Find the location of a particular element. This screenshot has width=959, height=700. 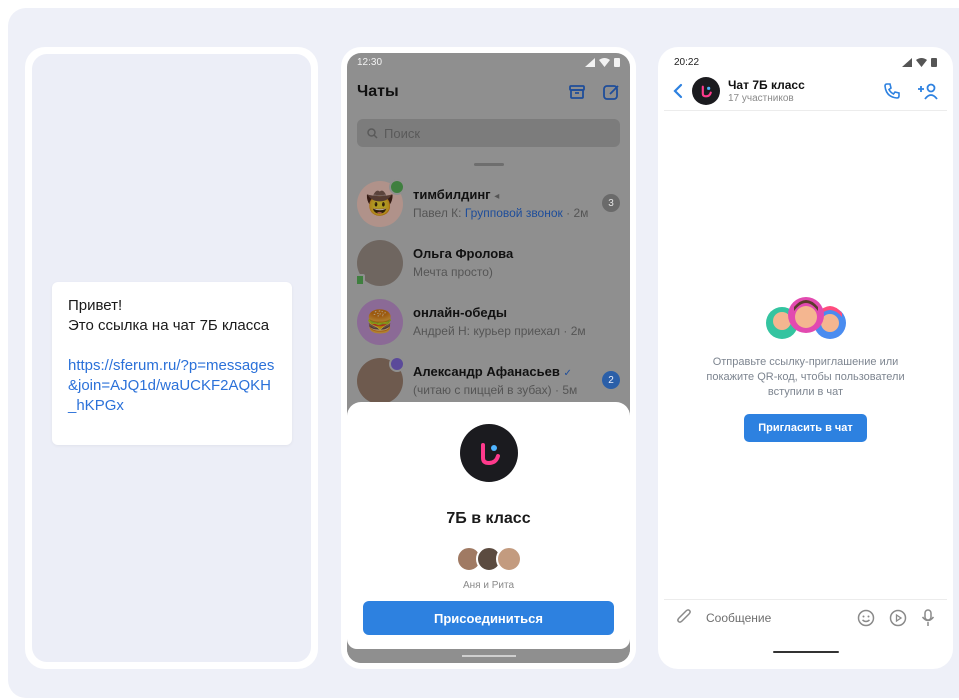

avatar: 🍔 is located at coordinates (380, 321).